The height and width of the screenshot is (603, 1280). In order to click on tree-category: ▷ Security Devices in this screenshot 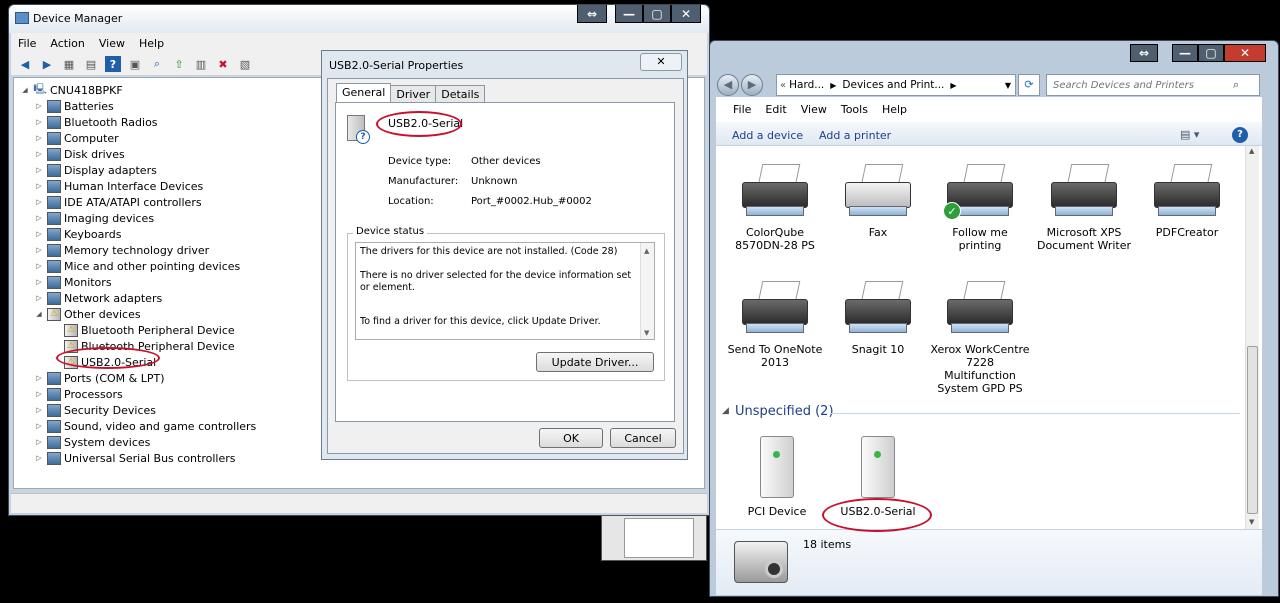, I will do `click(95, 410)`.